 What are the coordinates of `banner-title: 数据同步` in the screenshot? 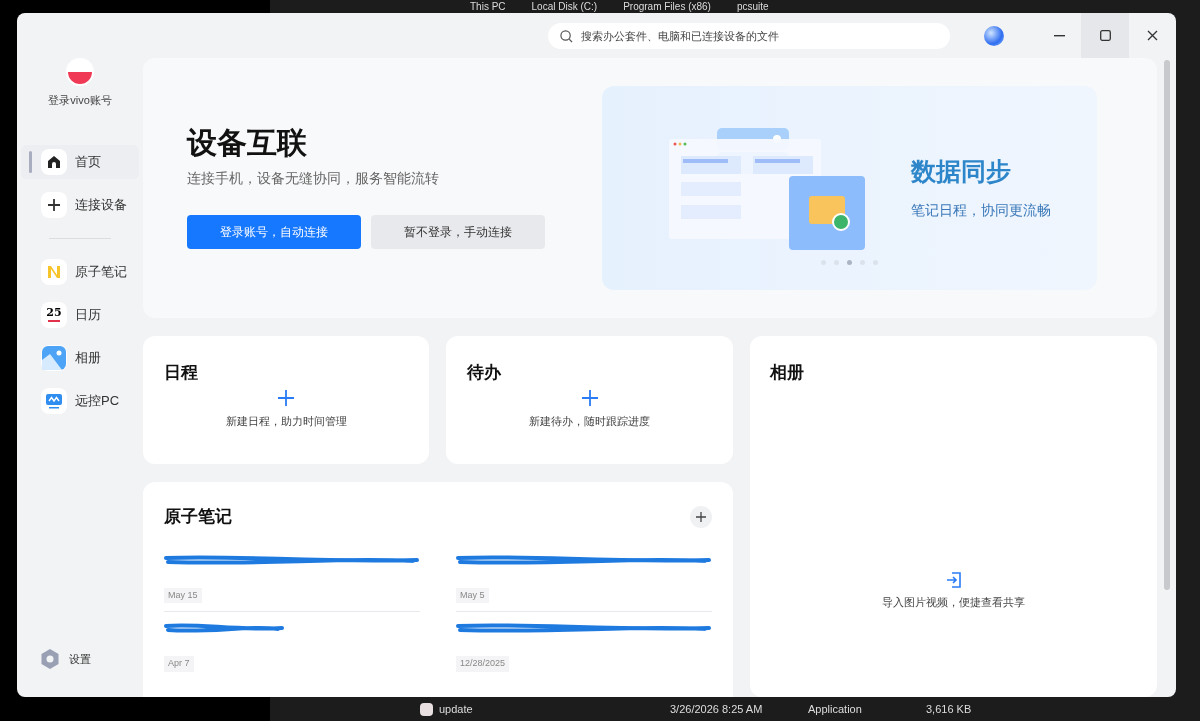 It's located at (961, 171).